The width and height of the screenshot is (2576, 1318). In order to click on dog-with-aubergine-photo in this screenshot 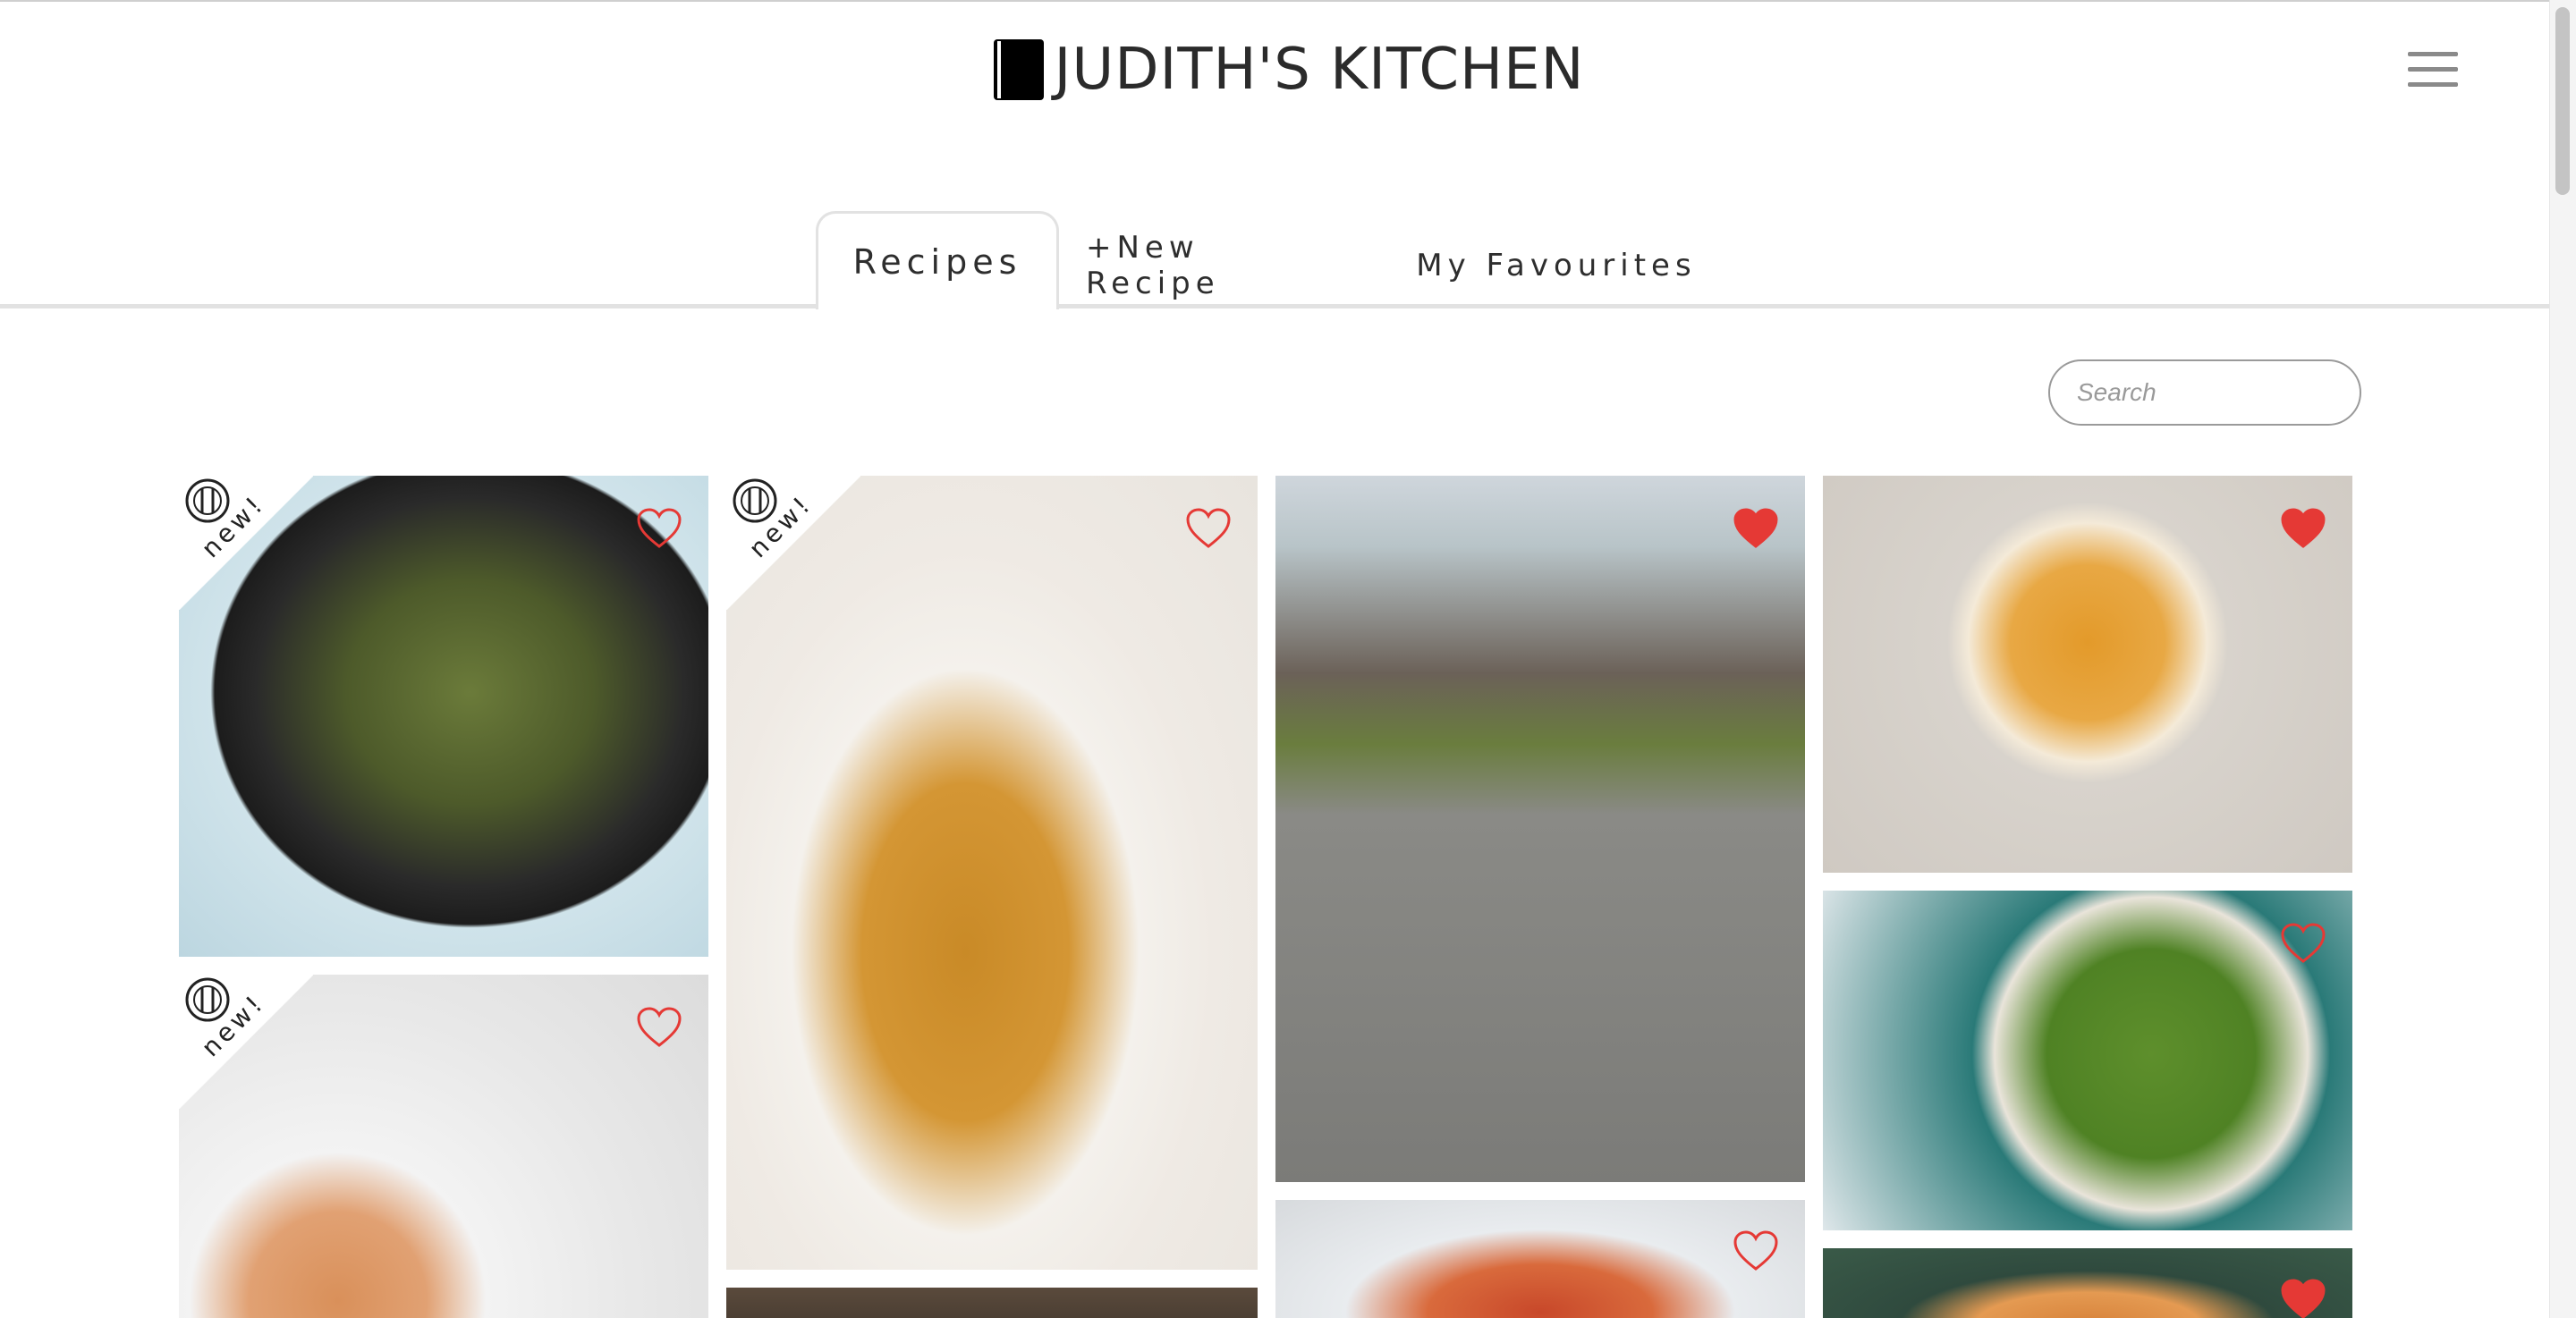, I will do `click(1540, 829)`.